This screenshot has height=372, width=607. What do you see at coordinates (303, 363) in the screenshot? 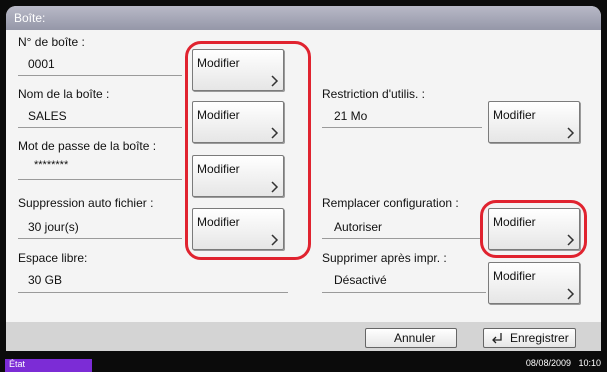
I see `status-bar: État 08/08/2009 10:10` at bounding box center [303, 363].